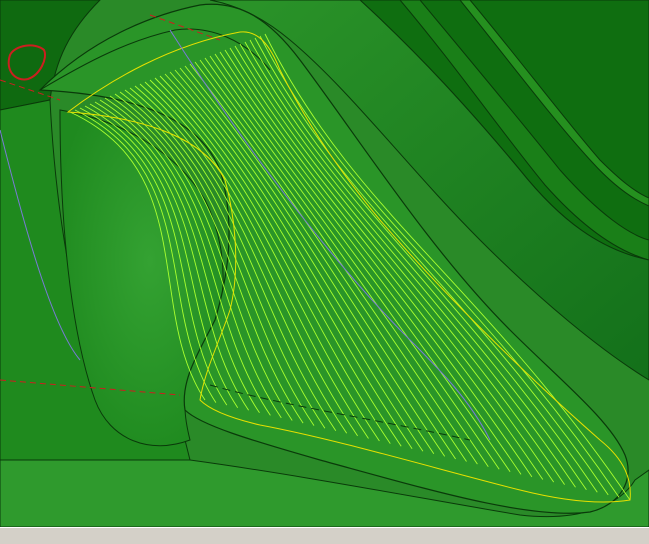  I want to click on status-bar, so click(324, 535).